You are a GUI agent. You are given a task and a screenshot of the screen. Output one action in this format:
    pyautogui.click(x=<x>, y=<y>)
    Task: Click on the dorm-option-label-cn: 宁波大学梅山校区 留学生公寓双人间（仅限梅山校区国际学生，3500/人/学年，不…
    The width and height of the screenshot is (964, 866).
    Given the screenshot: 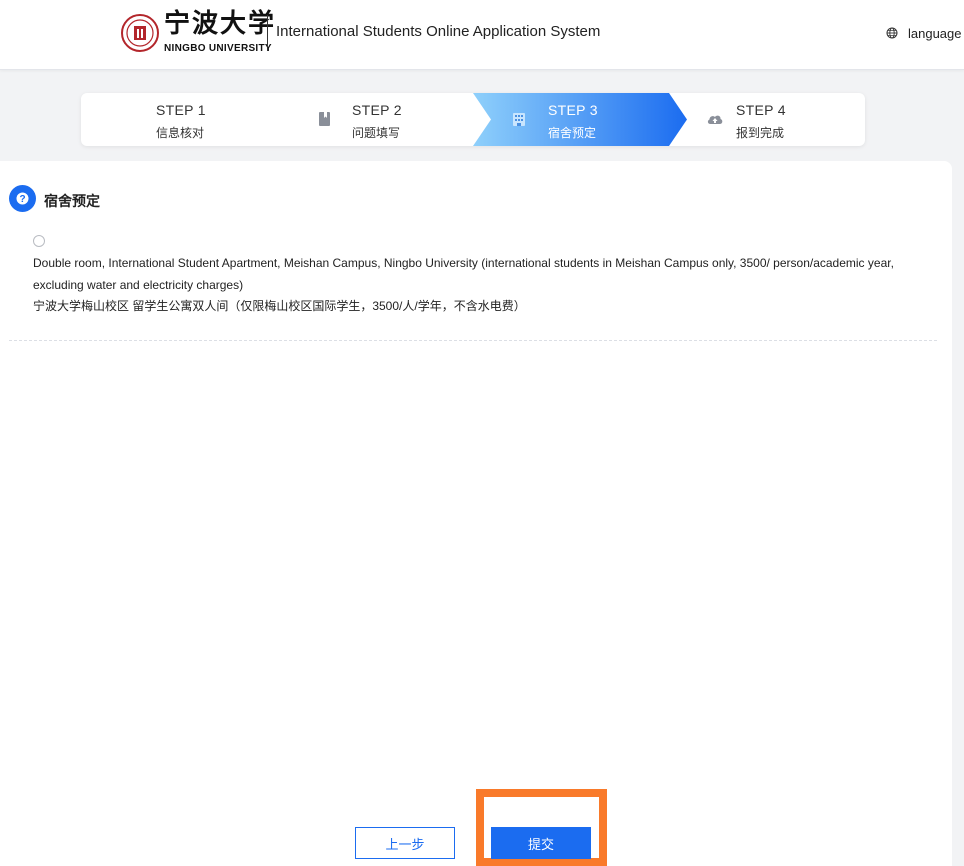 What is the action you would take?
    pyautogui.click(x=279, y=306)
    